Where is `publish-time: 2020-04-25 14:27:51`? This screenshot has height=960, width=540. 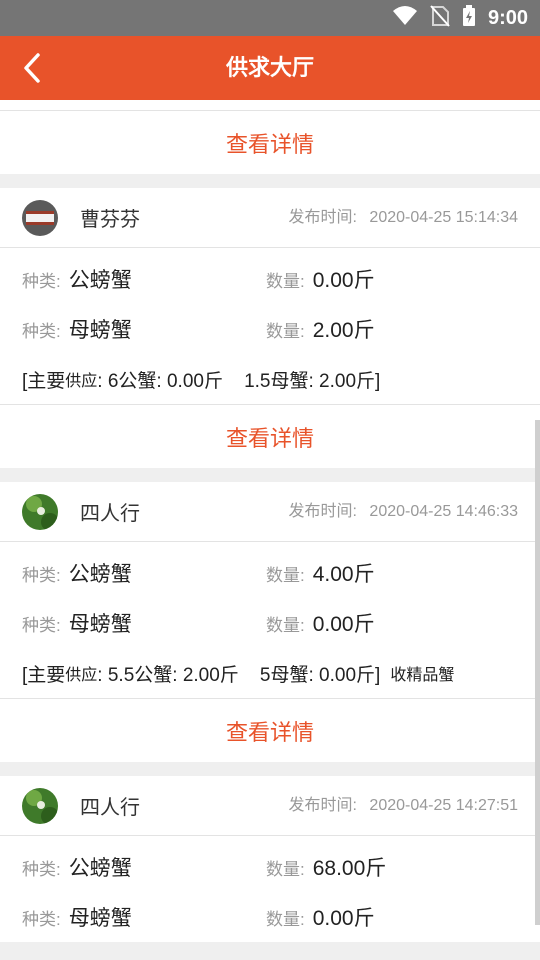
publish-time: 2020-04-25 14:27:51 is located at coordinates (443, 805).